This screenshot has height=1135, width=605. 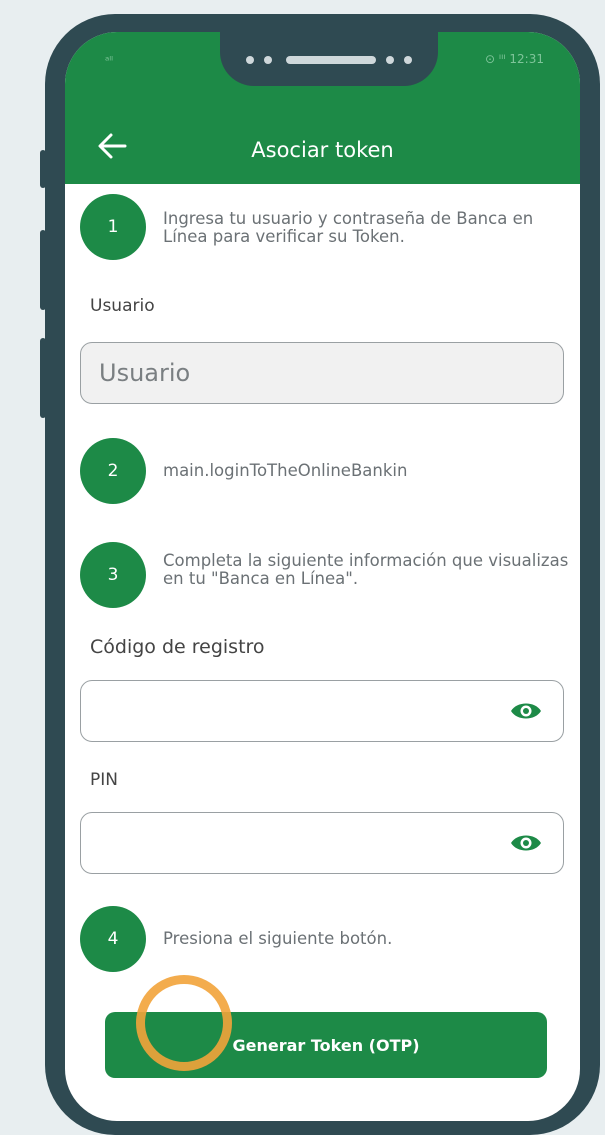 What do you see at coordinates (113, 227) in the screenshot?
I see `step-1-badge: 1` at bounding box center [113, 227].